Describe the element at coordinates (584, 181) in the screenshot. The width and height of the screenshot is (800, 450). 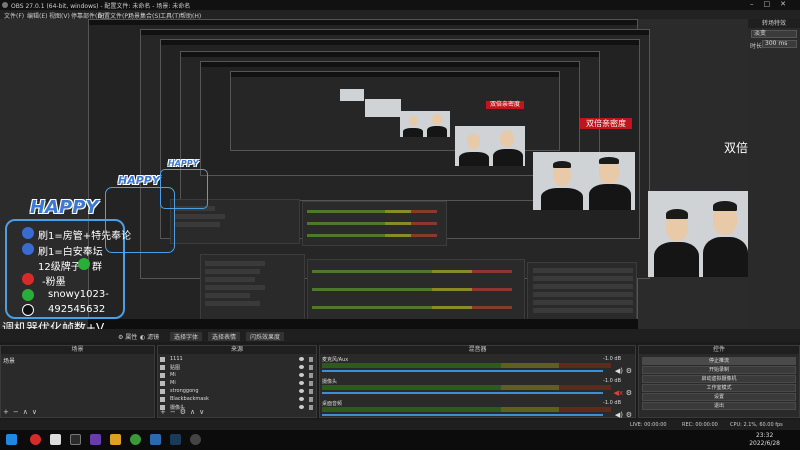
I see `webcam-medium` at that location.